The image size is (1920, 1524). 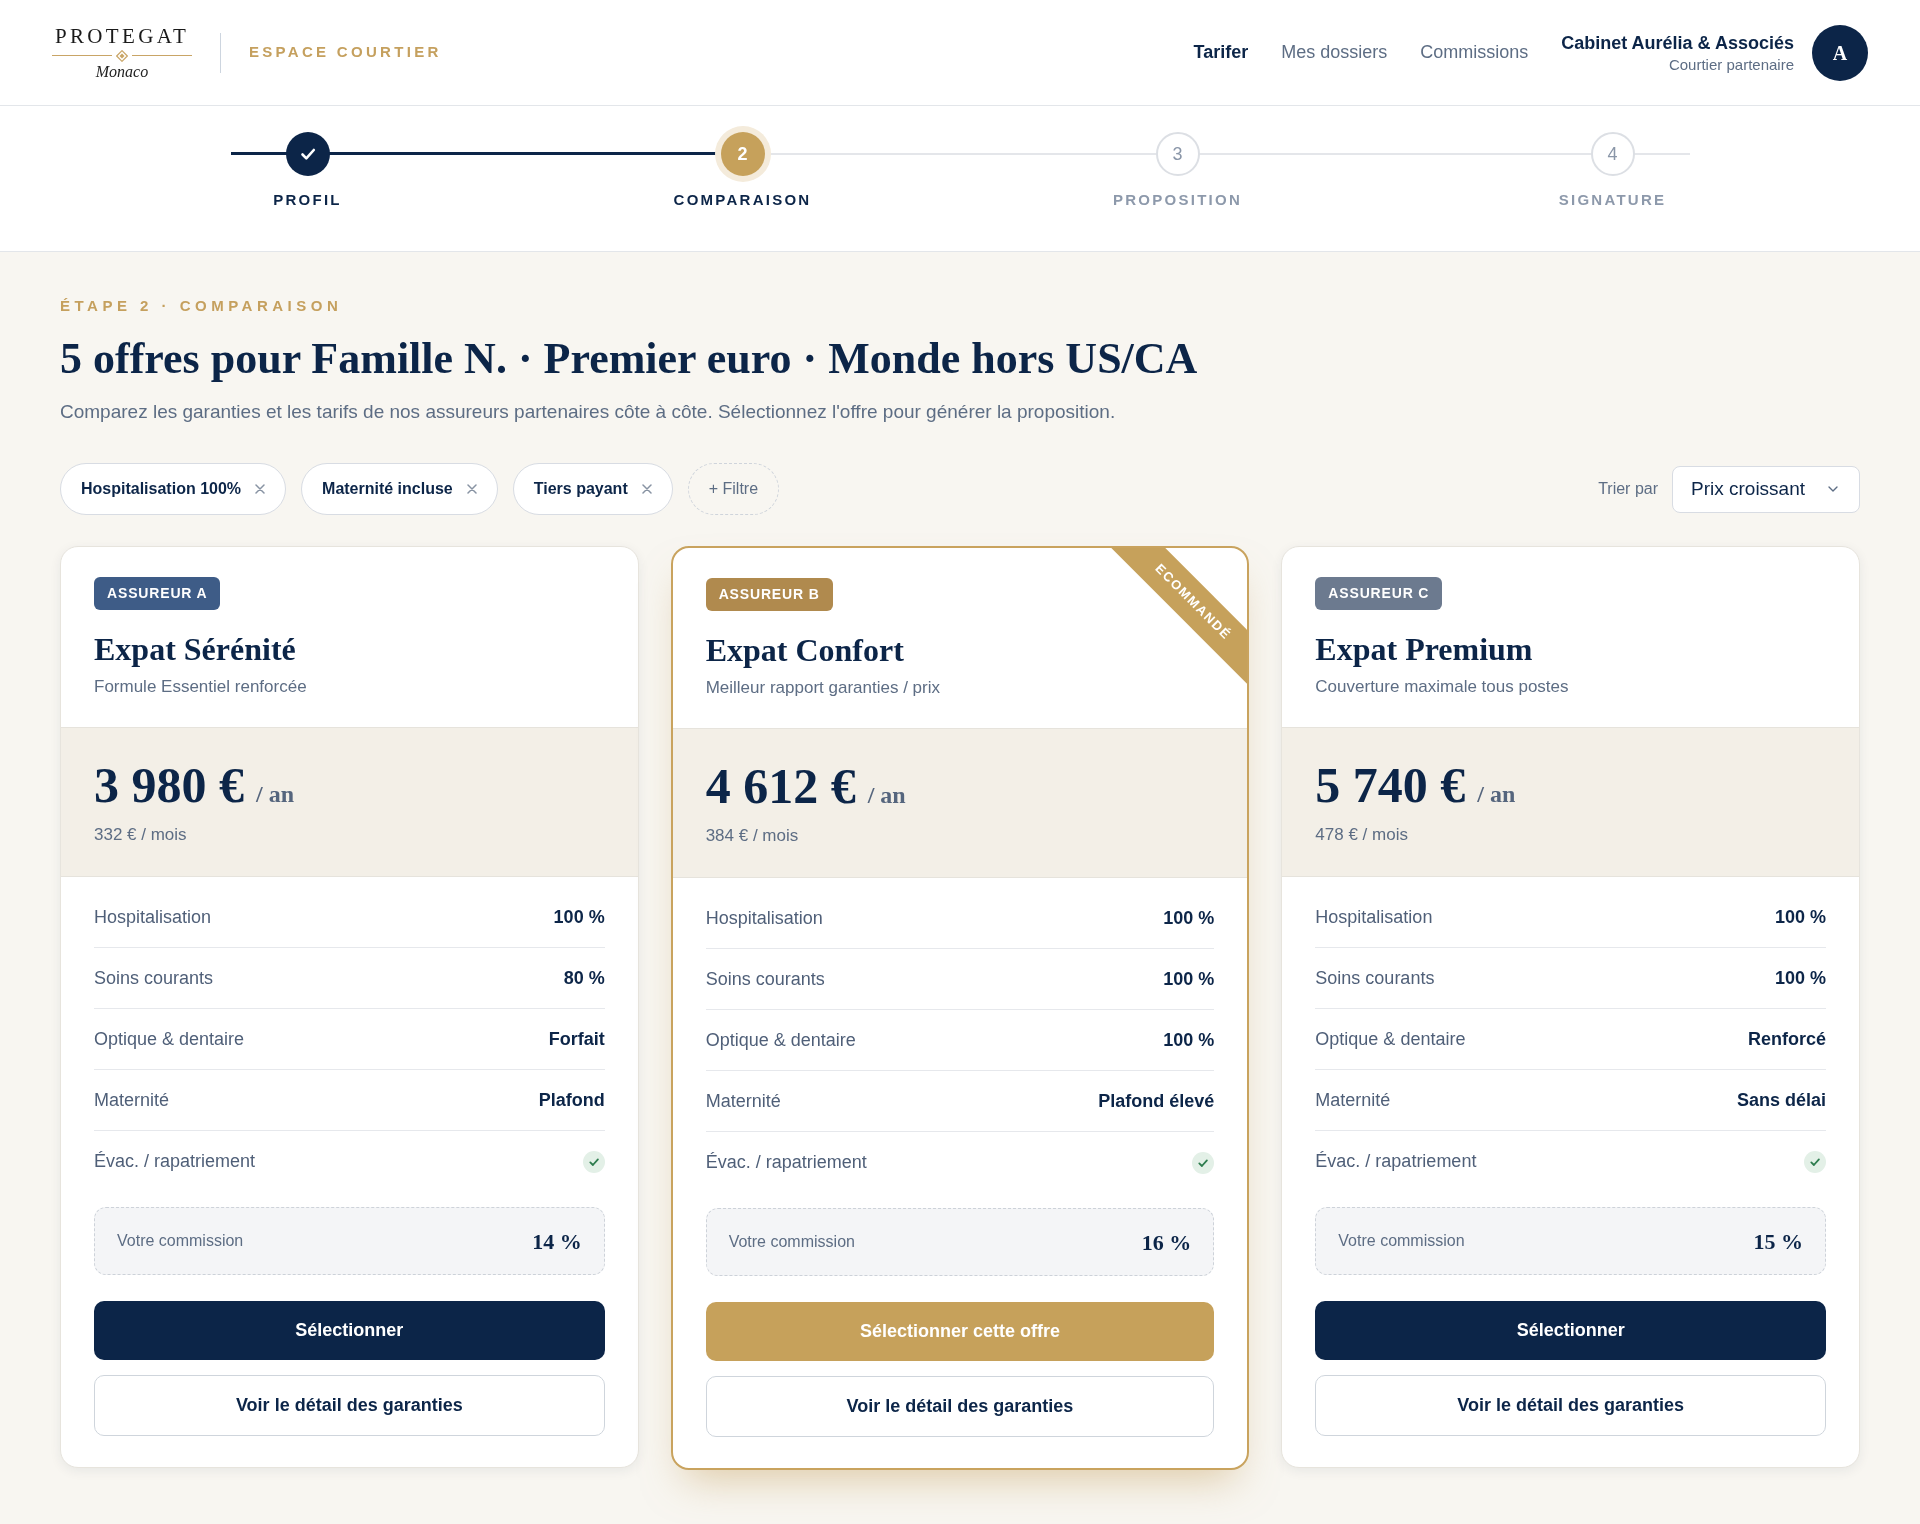 What do you see at coordinates (1840, 52) in the screenshot?
I see `avatar: A` at bounding box center [1840, 52].